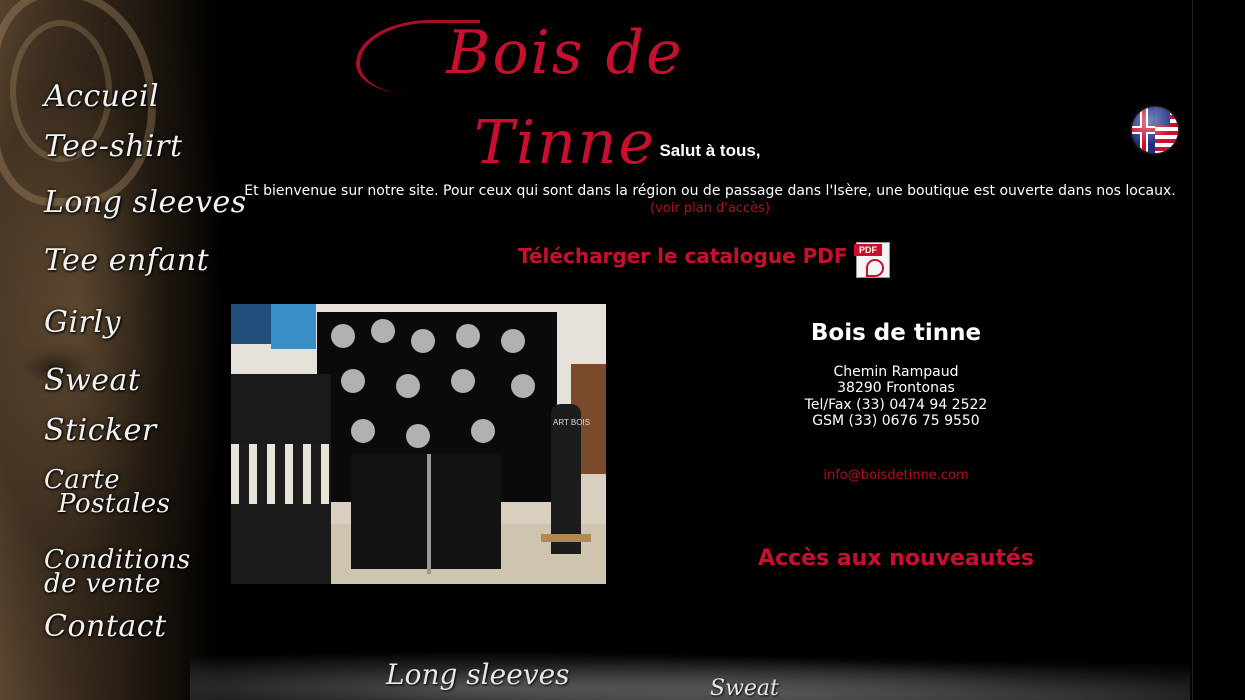 Image resolution: width=1245 pixels, height=700 pixels. I want to click on photo-shirt-text: ART BOIS, so click(572, 422).